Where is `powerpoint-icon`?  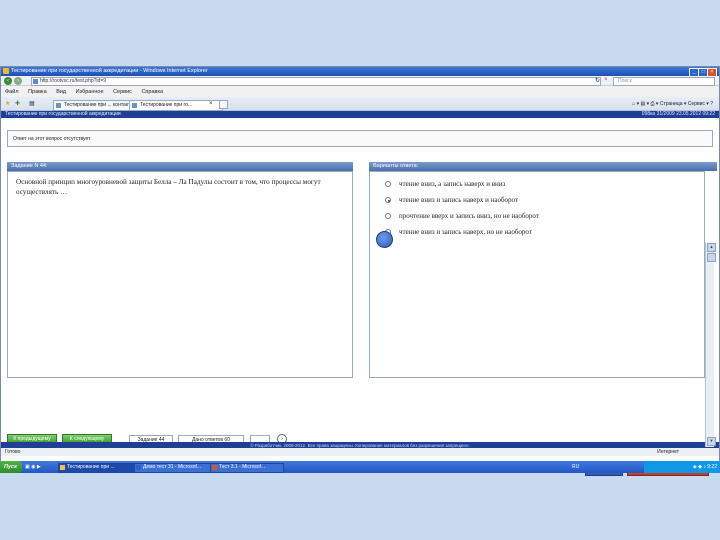 powerpoint-icon is located at coordinates (214, 467).